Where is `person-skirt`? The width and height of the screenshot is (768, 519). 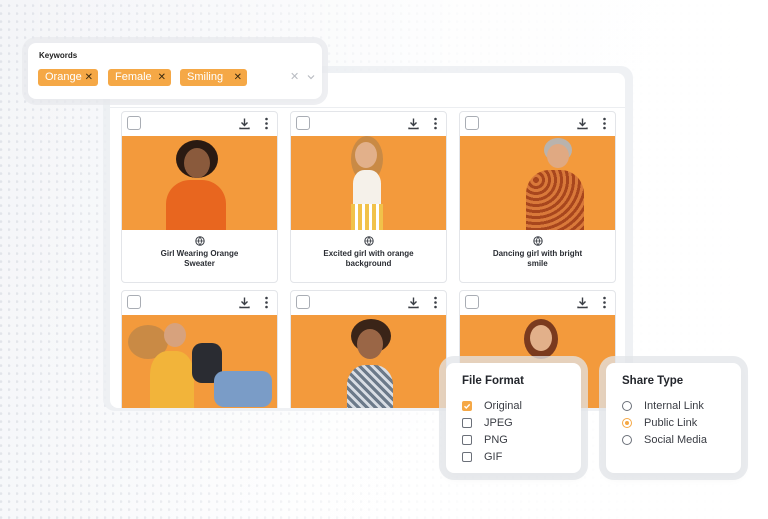
person-skirt is located at coordinates (367, 217).